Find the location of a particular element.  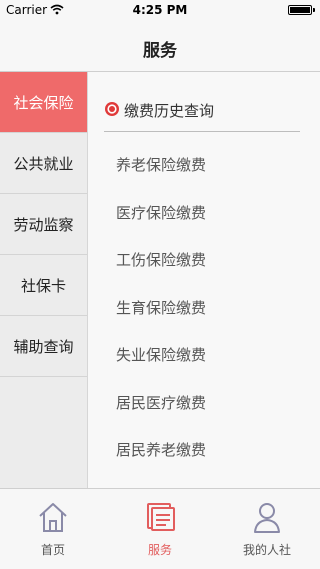

sidebar-item-labor-inspection: 劳动监察 is located at coordinates (43, 224).